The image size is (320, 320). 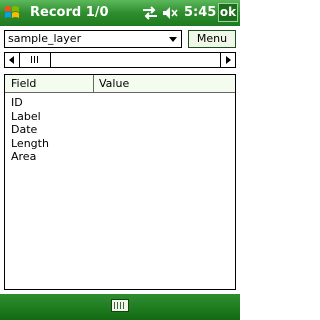 I want to click on scroll-left-arrow-icon, so click(x=12, y=60).